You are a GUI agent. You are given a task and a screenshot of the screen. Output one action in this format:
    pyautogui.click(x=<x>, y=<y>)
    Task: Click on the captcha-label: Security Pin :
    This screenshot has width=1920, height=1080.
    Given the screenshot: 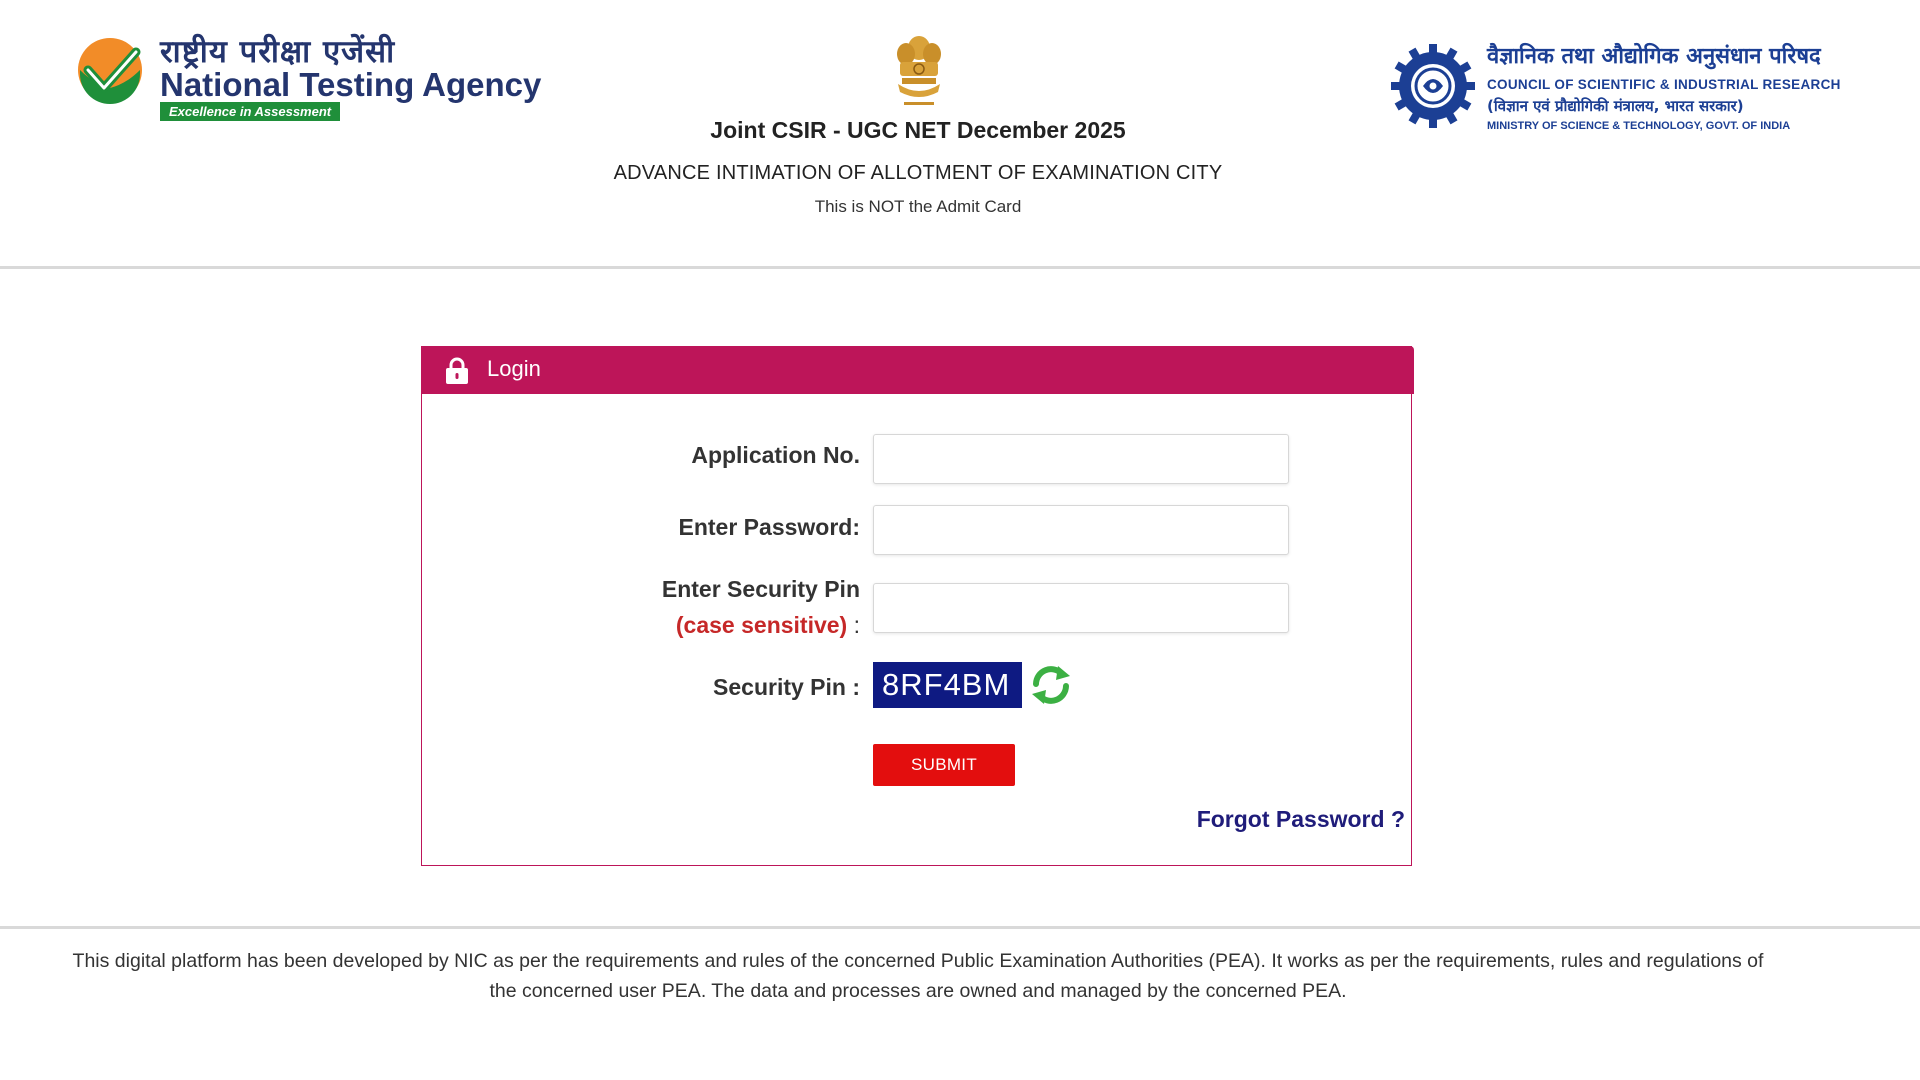 What is the action you would take?
    pyautogui.click(x=786, y=687)
    